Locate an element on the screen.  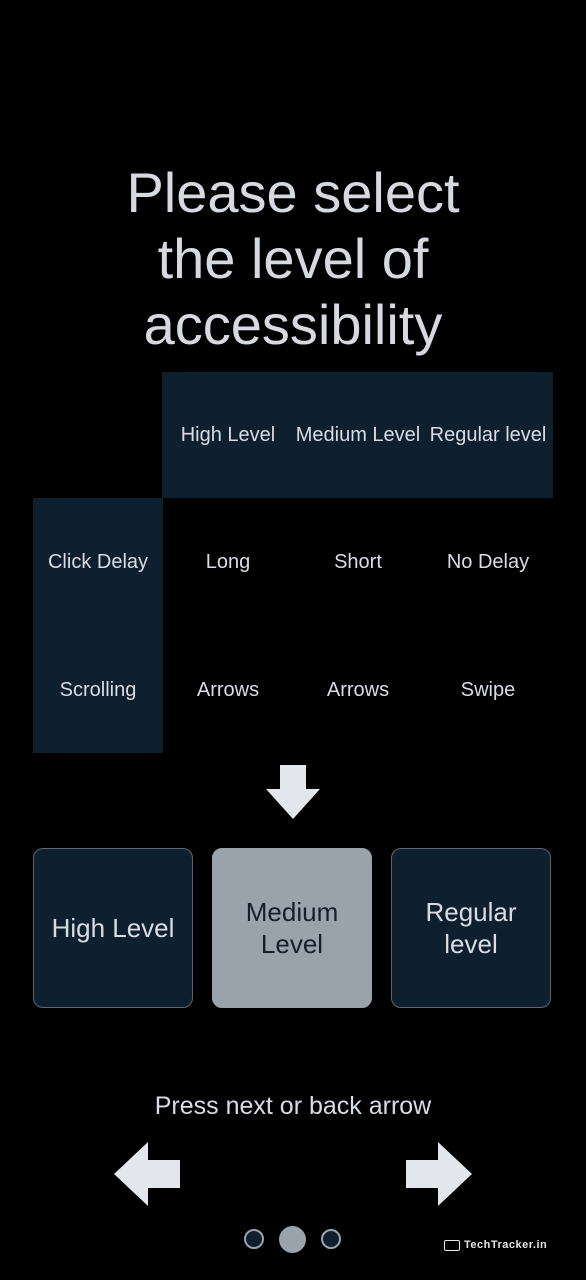
option-regular-level: Regular level is located at coordinates (471, 928).